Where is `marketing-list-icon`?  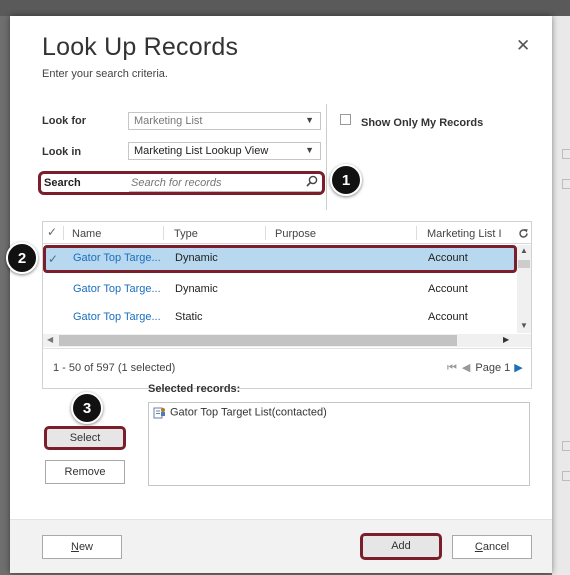
marketing-list-icon is located at coordinates (159, 413).